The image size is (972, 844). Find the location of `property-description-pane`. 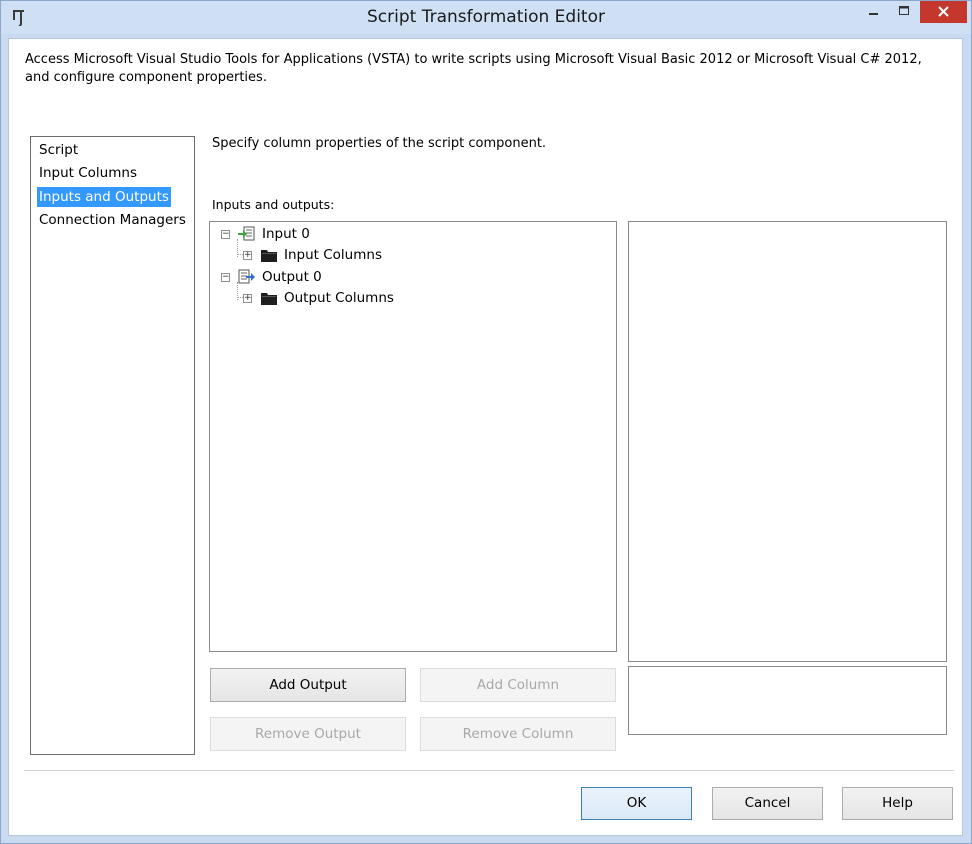

property-description-pane is located at coordinates (787, 700).